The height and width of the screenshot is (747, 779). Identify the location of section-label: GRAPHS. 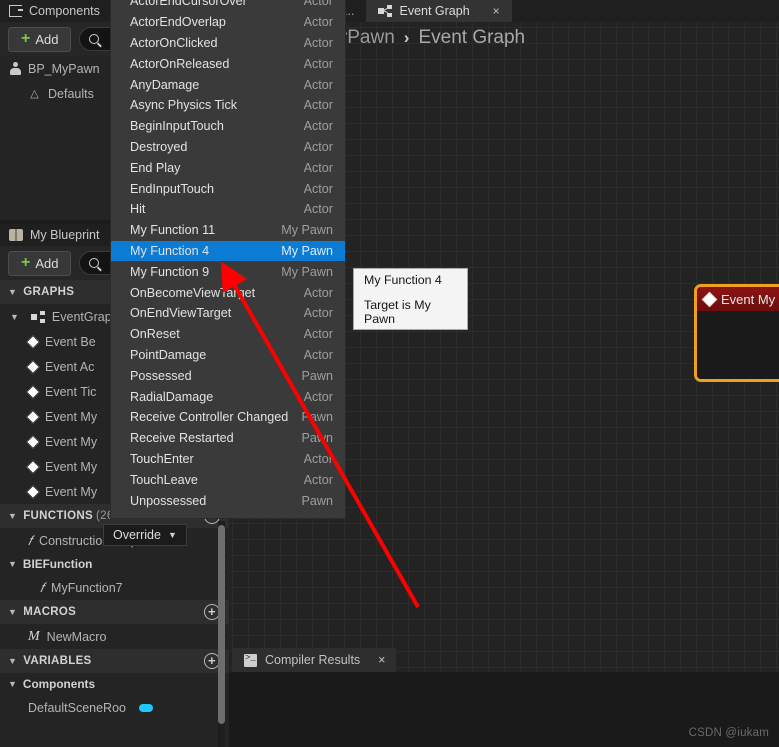
(49, 292).